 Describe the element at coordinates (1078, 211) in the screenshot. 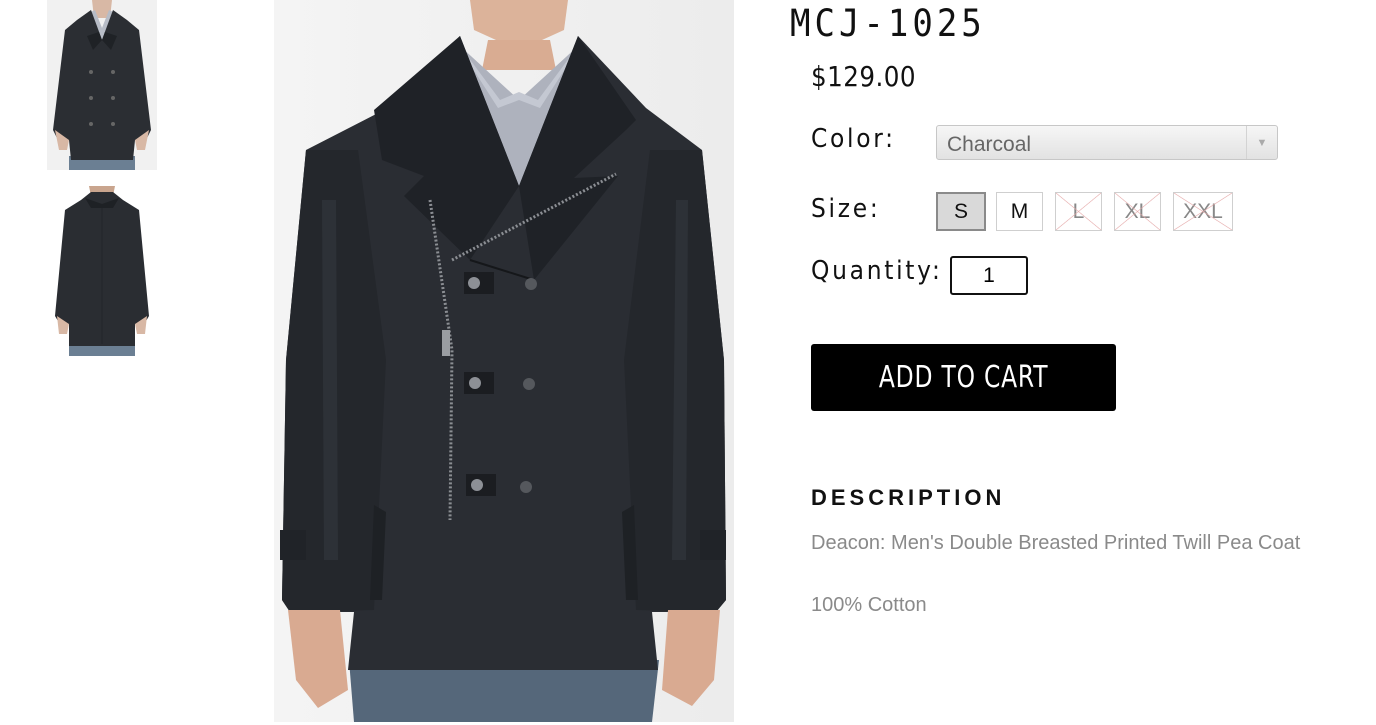

I see `size-option-l: L` at that location.